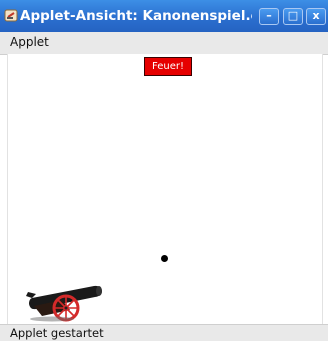 This screenshot has width=328, height=341. Describe the element at coordinates (164, 332) in the screenshot. I see `status-bar: Applet gestartet` at that location.